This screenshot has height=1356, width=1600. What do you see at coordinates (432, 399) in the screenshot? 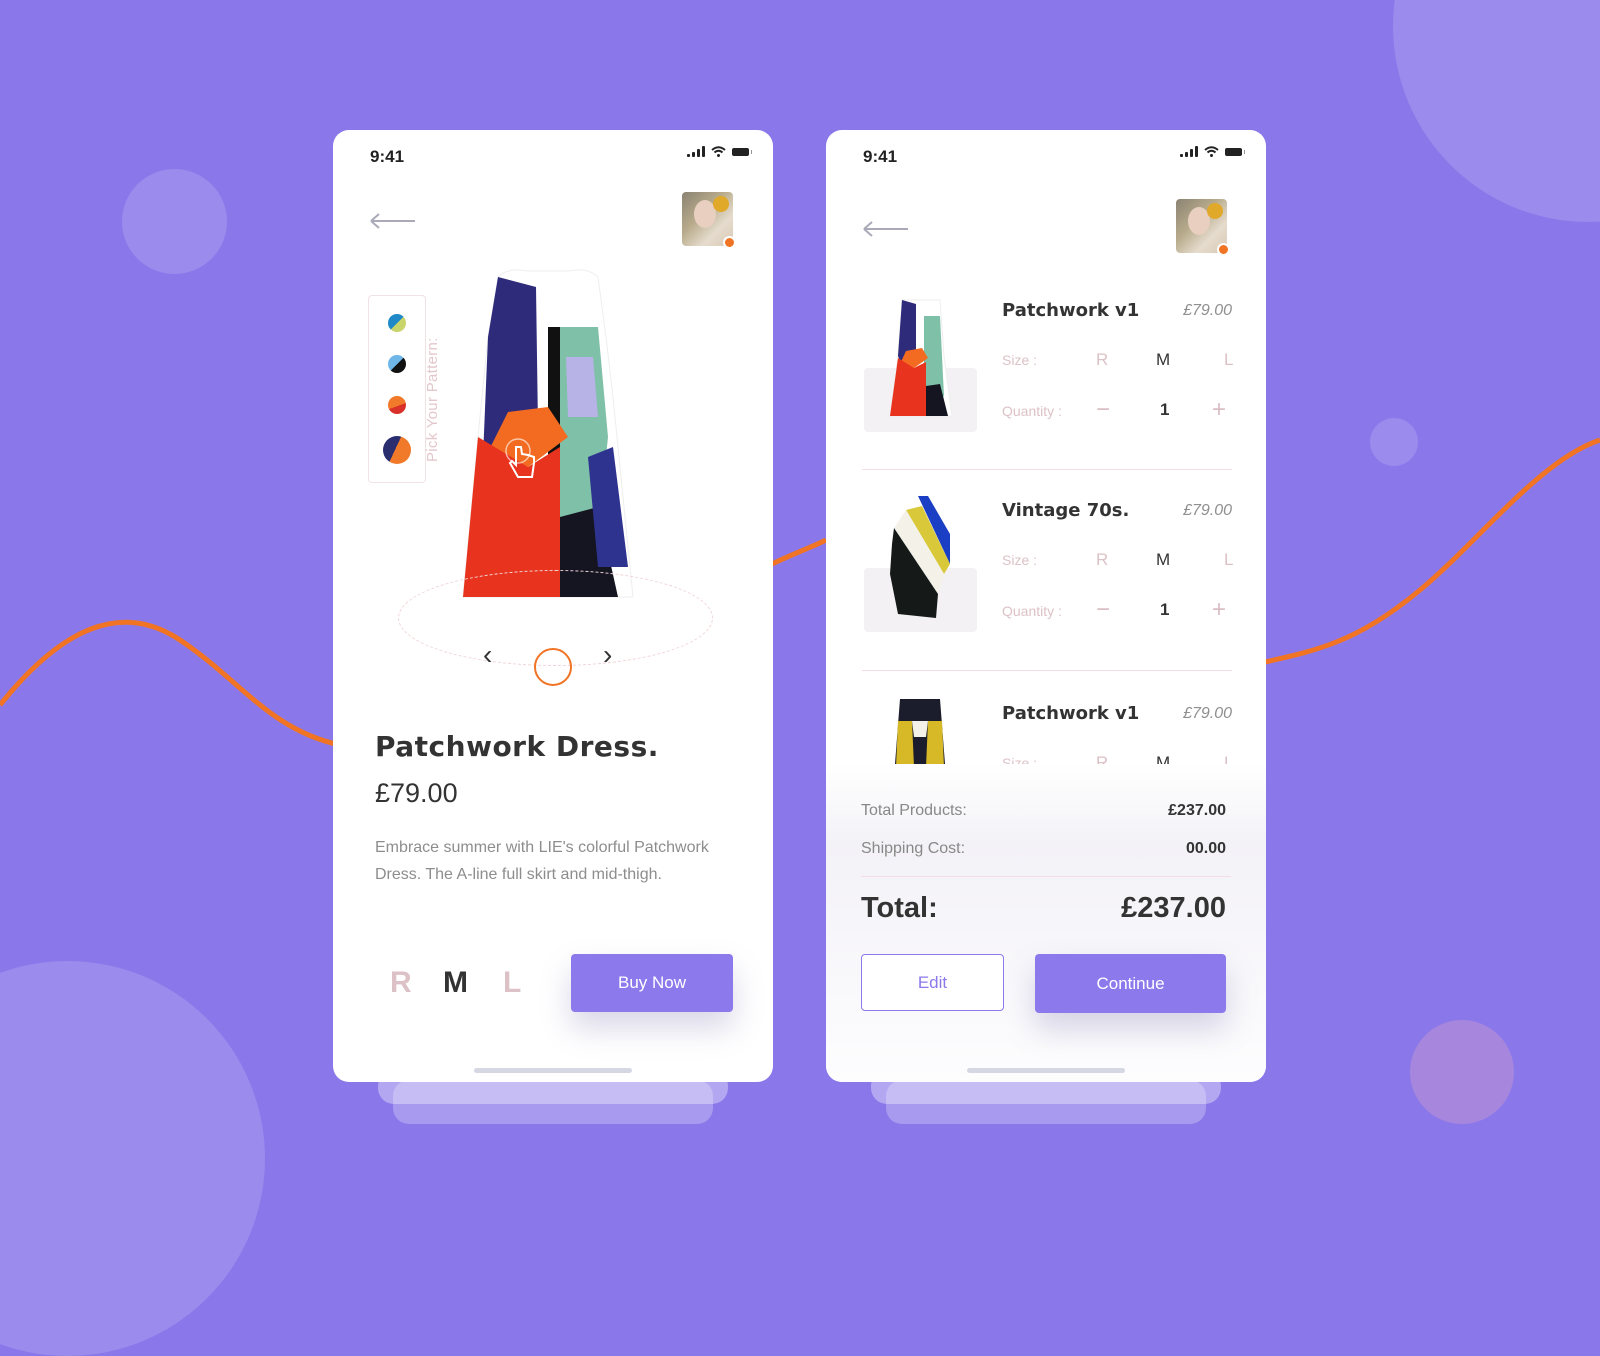
I see `pick-pattern-label: Pick Your Pattern:` at bounding box center [432, 399].